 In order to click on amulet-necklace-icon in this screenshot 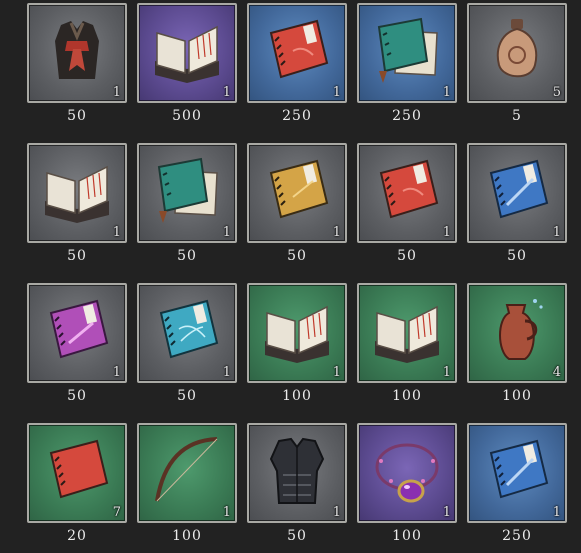, I will do `click(407, 473)`.